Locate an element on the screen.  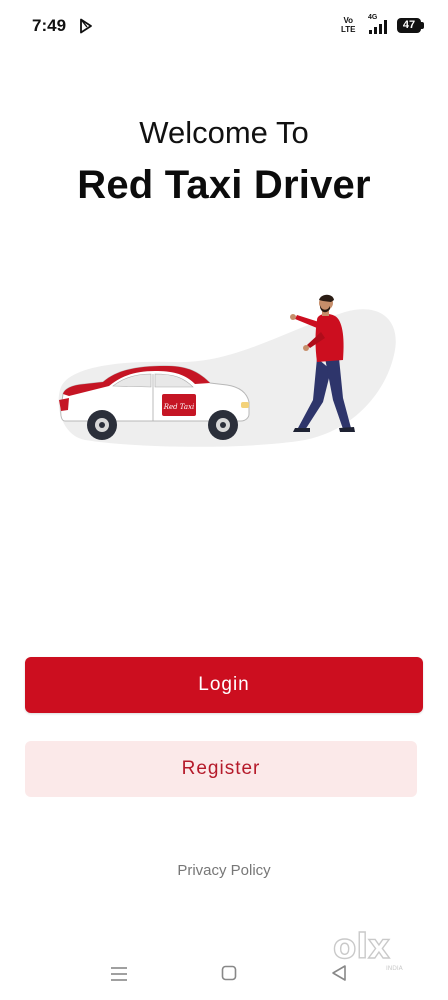
signal-icon is located at coordinates (378, 27).